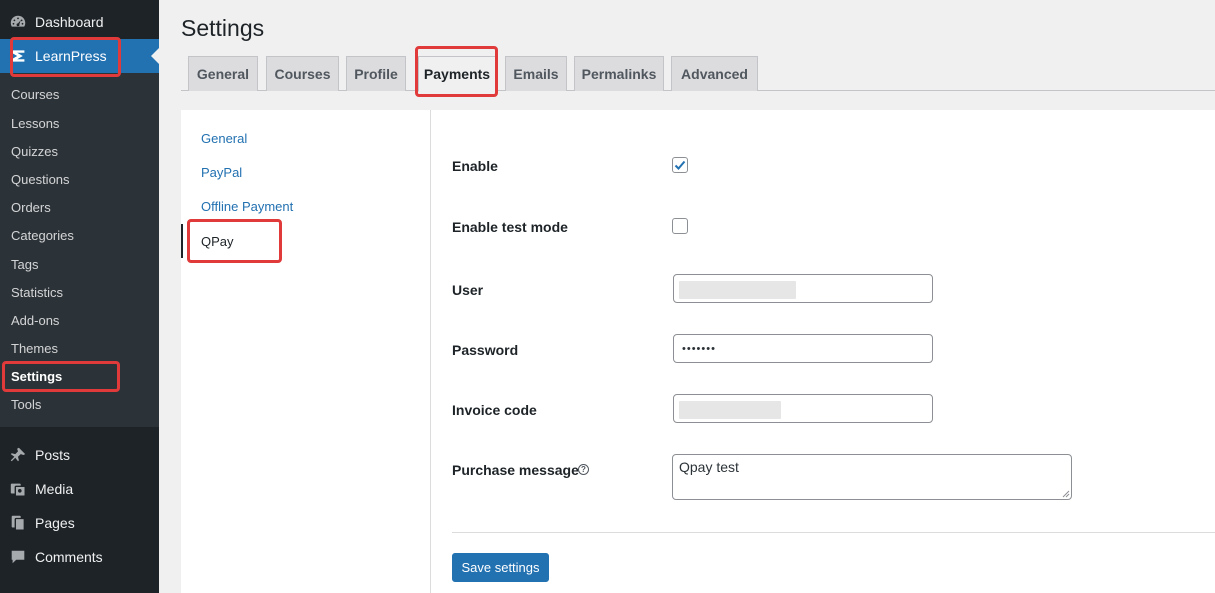 This screenshot has height=593, width=1215. What do you see at coordinates (714, 73) in the screenshot?
I see `tab-advanced: Advanced` at bounding box center [714, 73].